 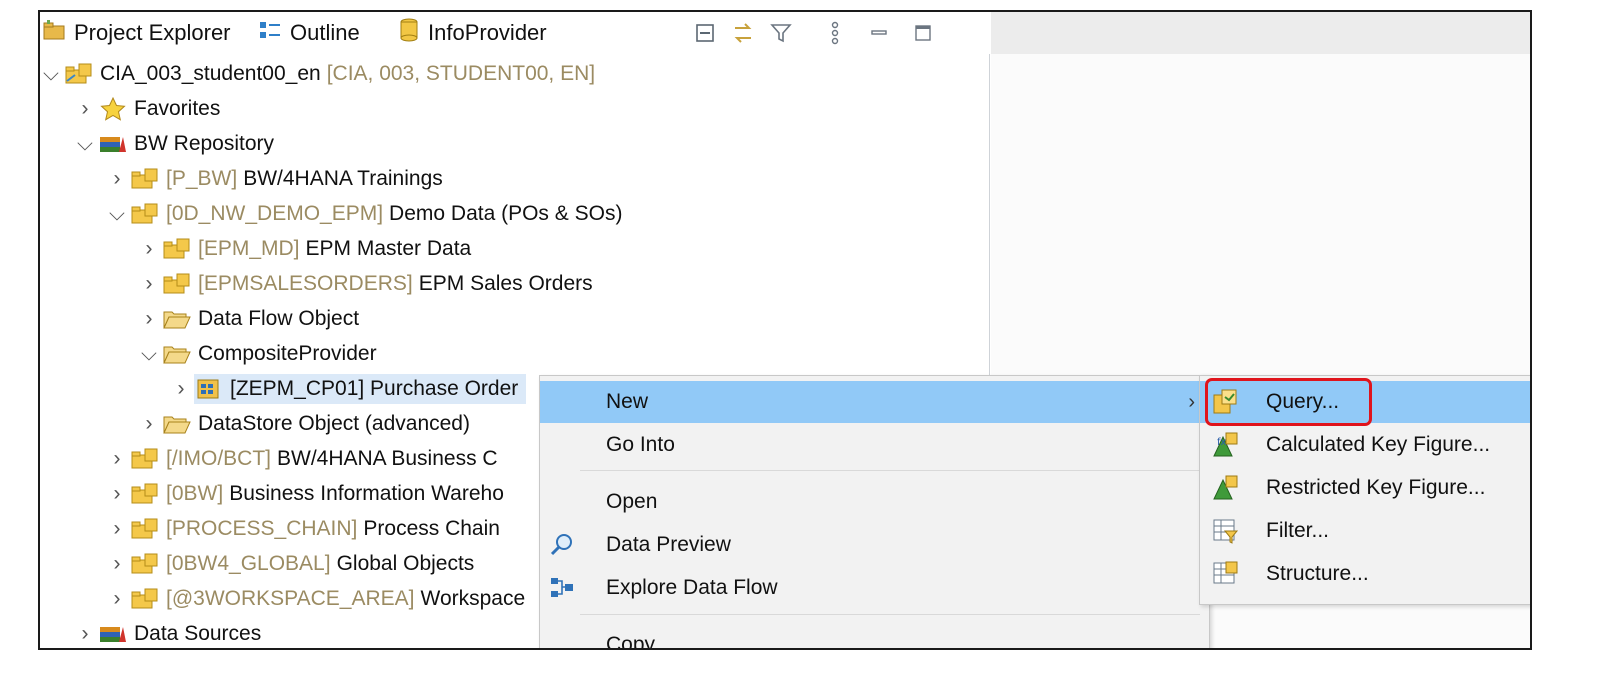 What do you see at coordinates (360, 389) in the screenshot?
I see `selection-highlight: [ZEPM_CP01] Purchase Order` at bounding box center [360, 389].